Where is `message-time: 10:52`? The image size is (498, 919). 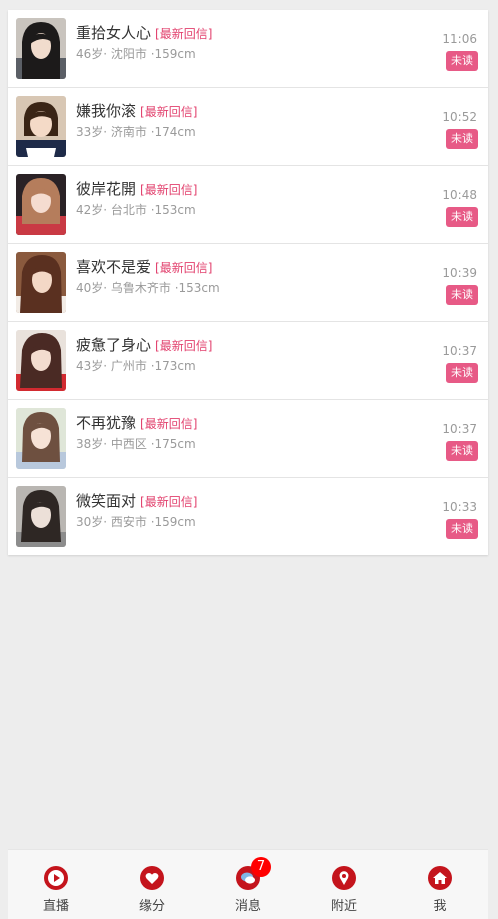 message-time: 10:52 is located at coordinates (459, 117).